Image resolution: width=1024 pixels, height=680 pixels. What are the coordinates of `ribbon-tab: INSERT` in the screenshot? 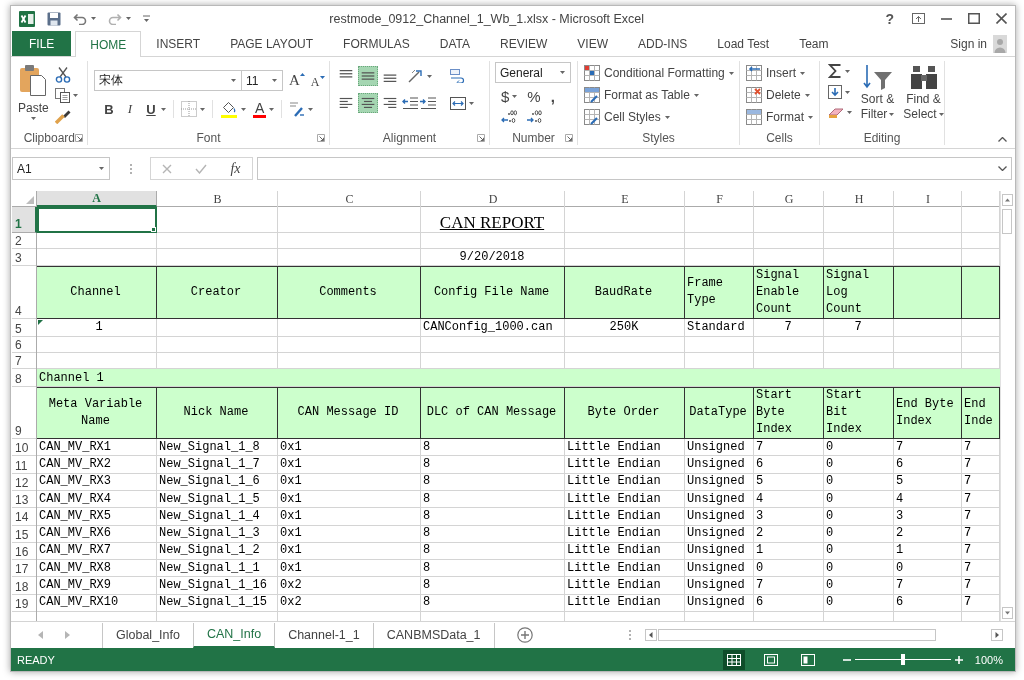 It's located at (178, 43).